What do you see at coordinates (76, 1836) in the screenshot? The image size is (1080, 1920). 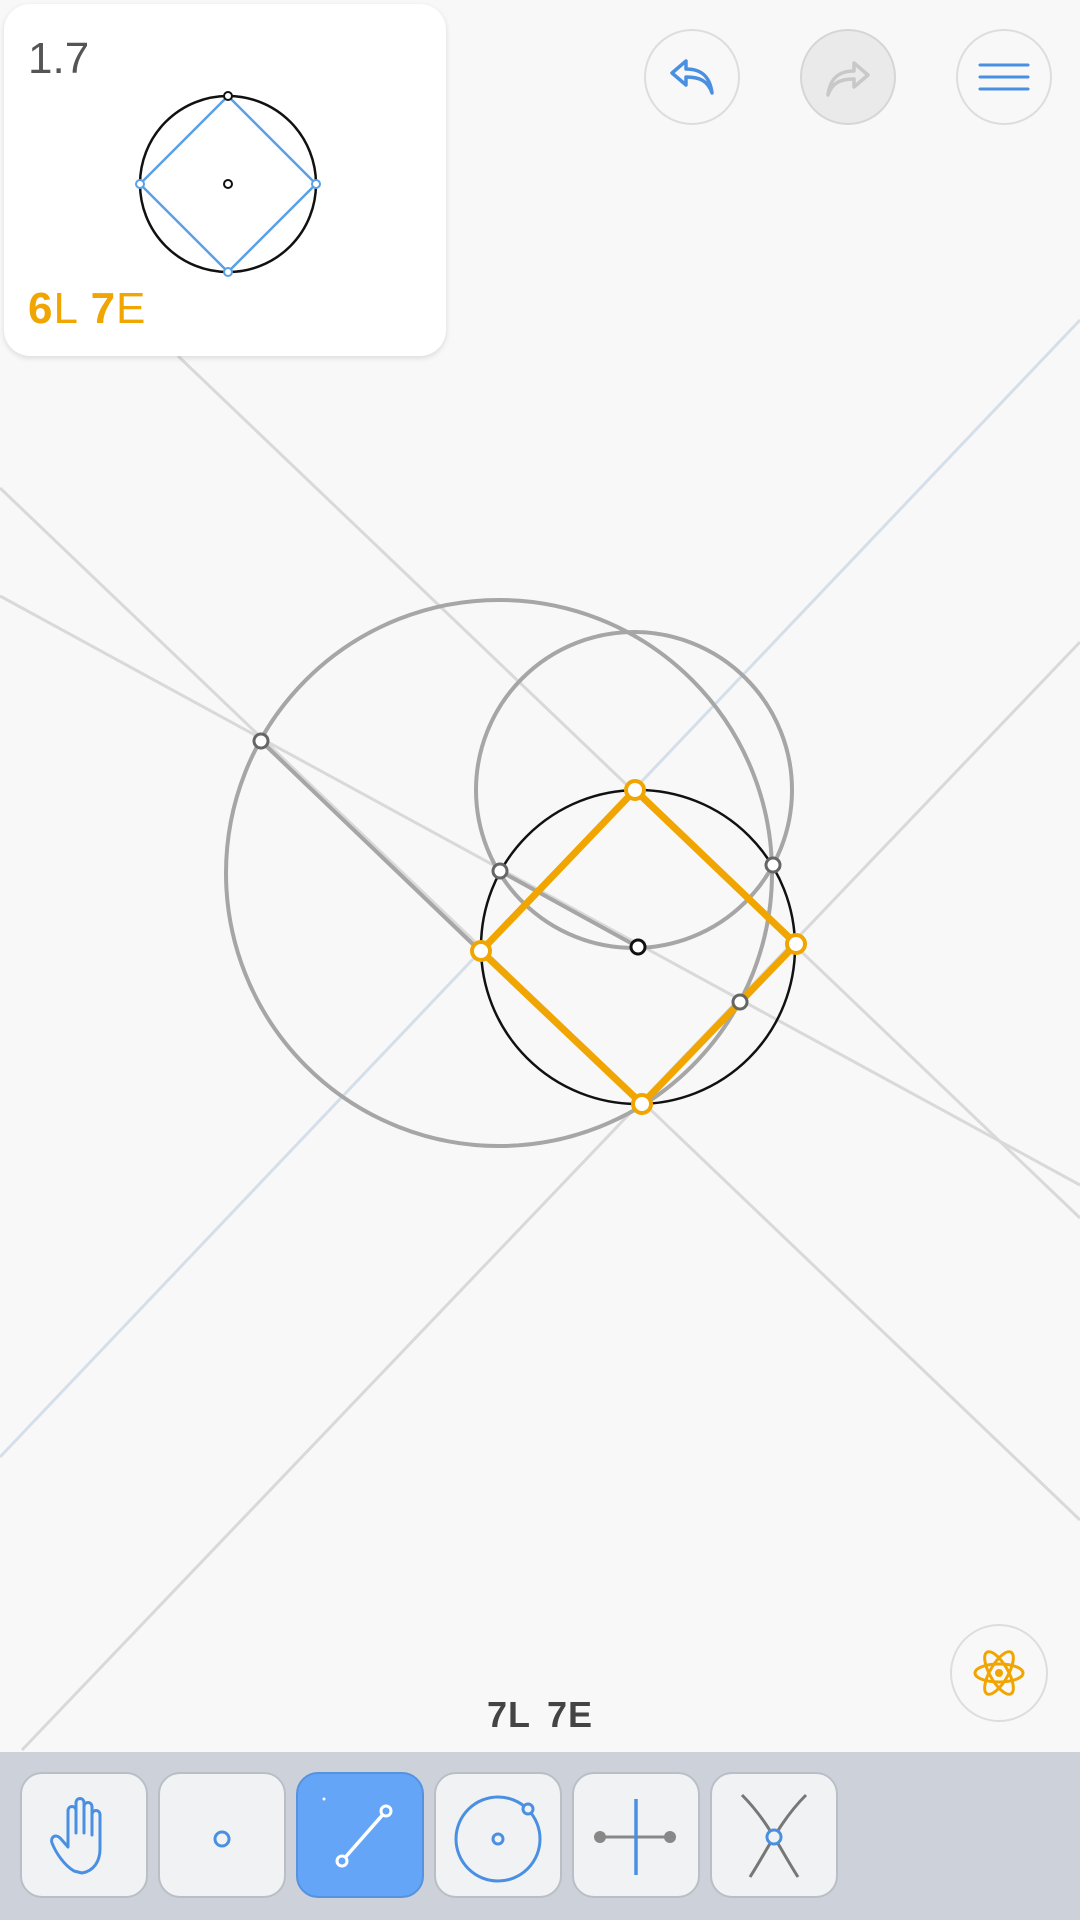 I see `hand-icon` at bounding box center [76, 1836].